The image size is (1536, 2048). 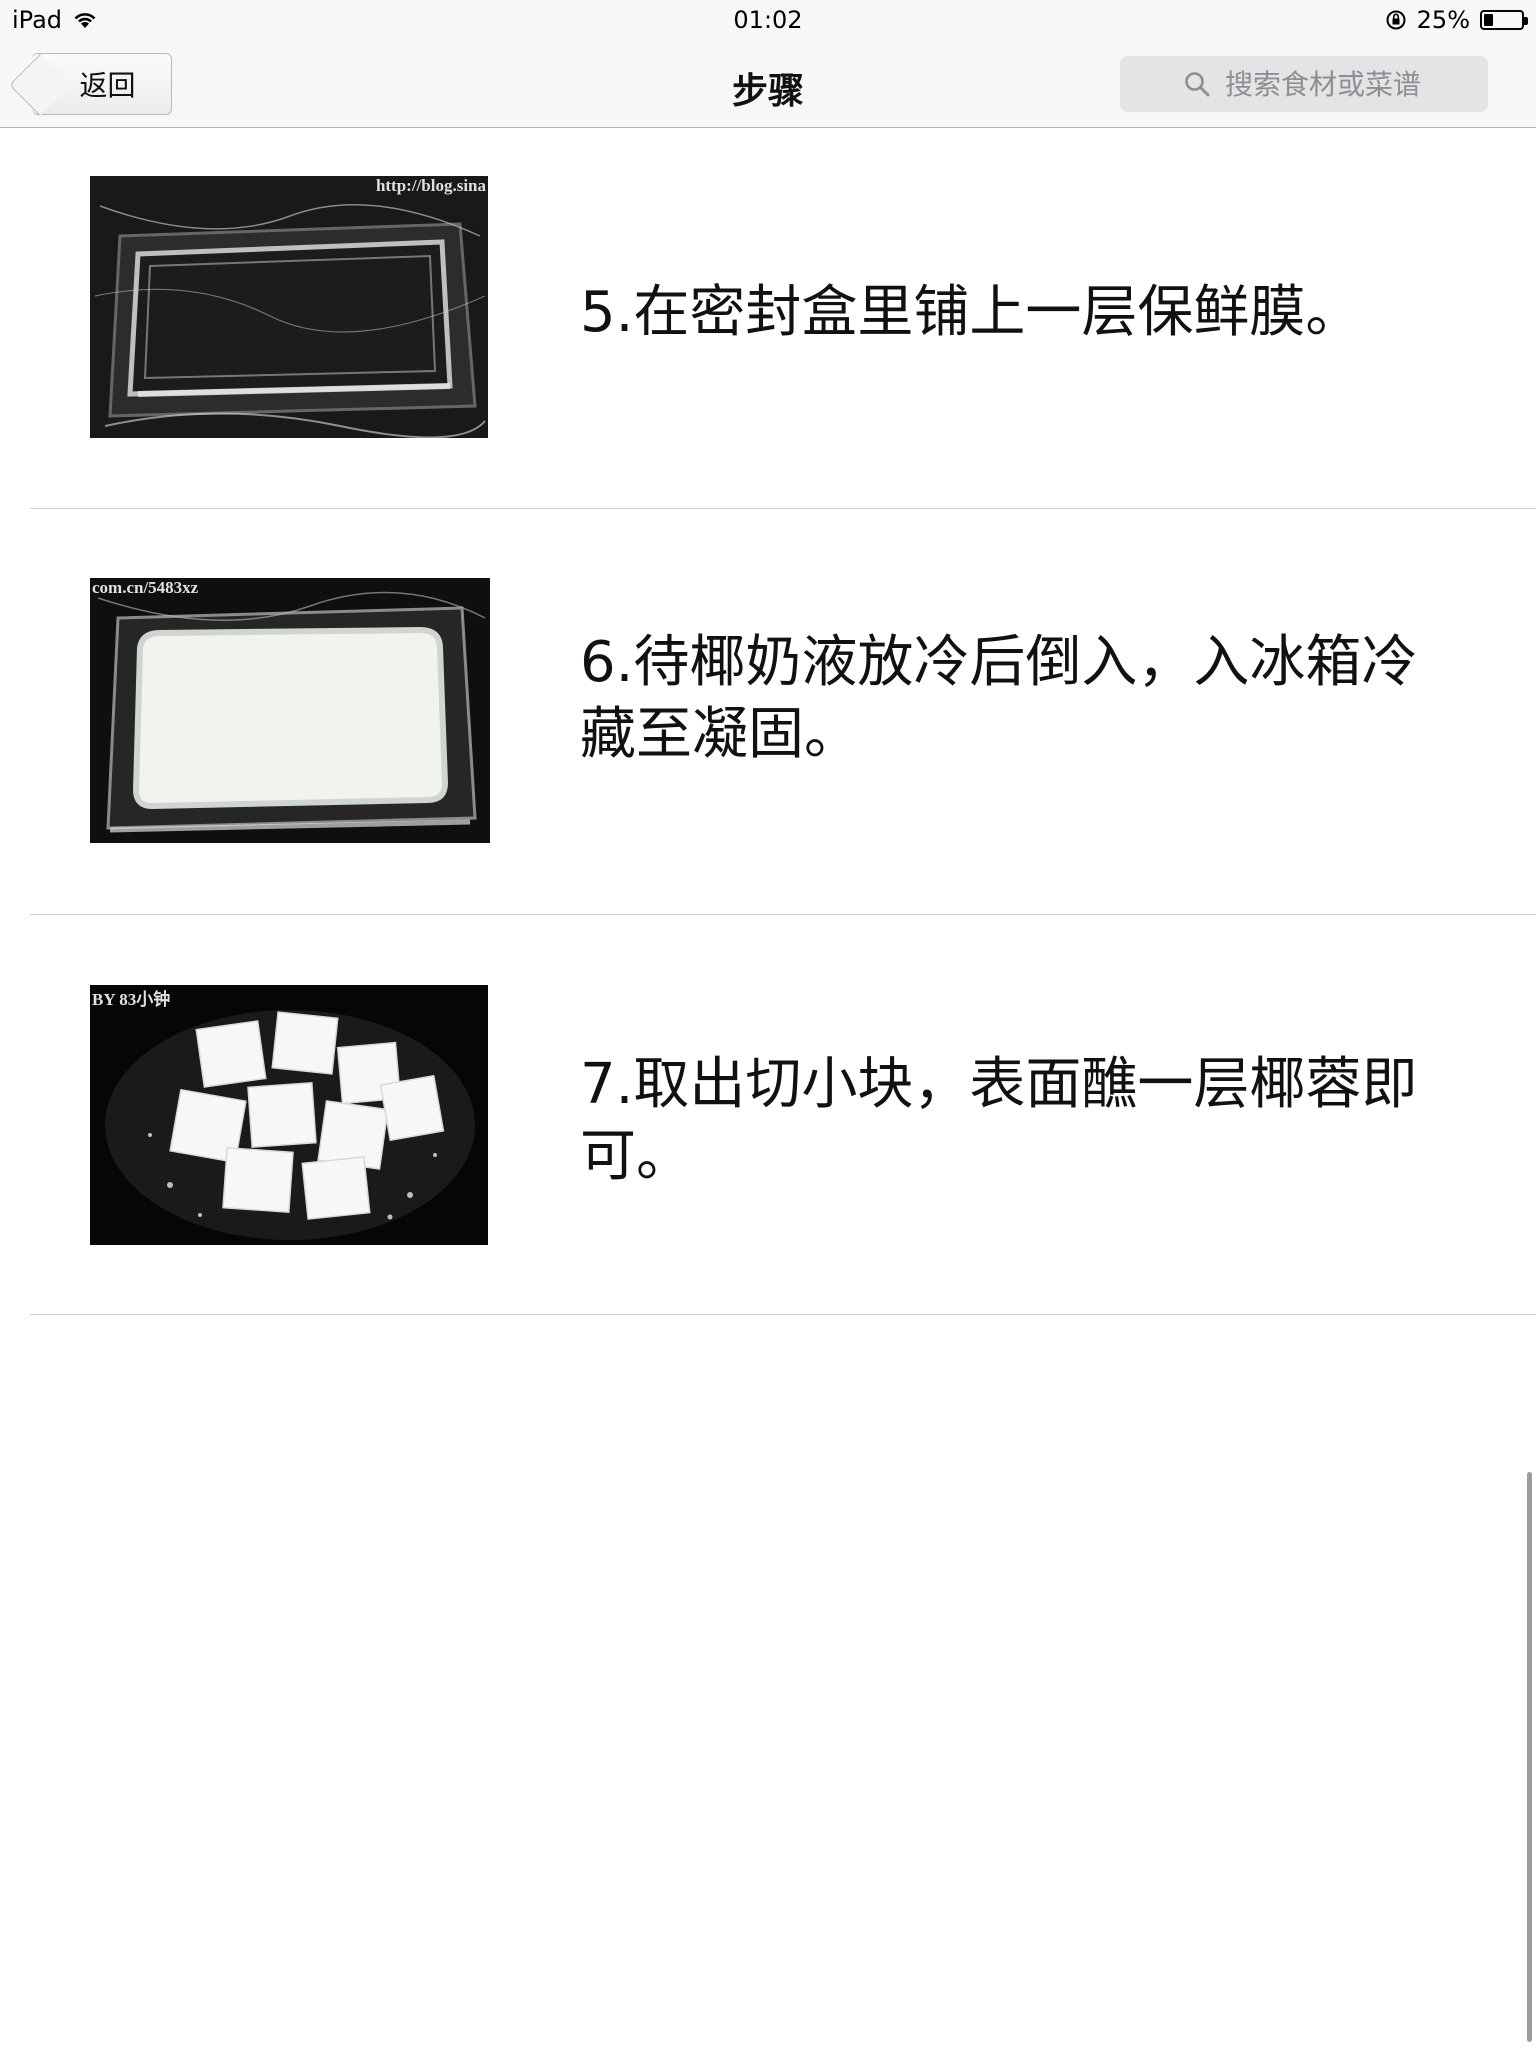 What do you see at coordinates (1396, 20) in the screenshot?
I see `rotation-lock-icon` at bounding box center [1396, 20].